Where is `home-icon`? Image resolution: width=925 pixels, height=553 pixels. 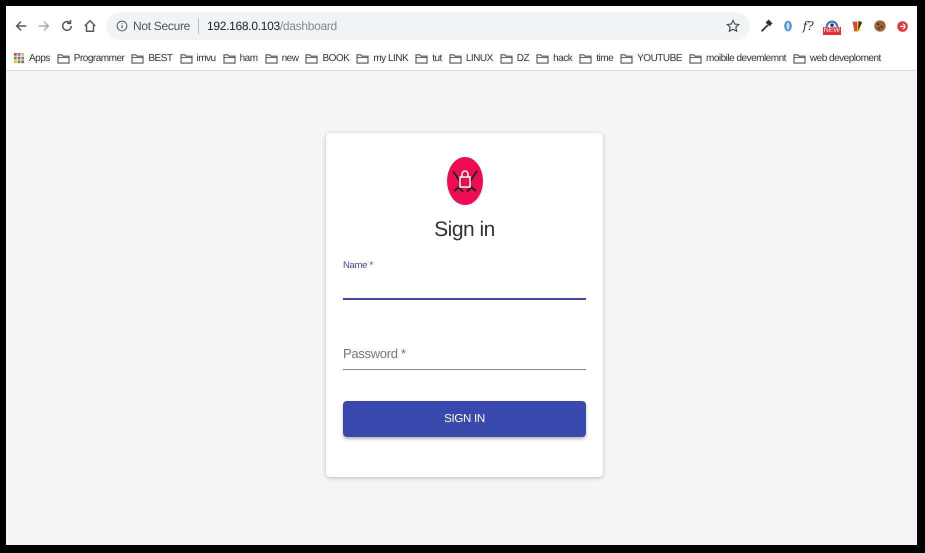 home-icon is located at coordinates (90, 26).